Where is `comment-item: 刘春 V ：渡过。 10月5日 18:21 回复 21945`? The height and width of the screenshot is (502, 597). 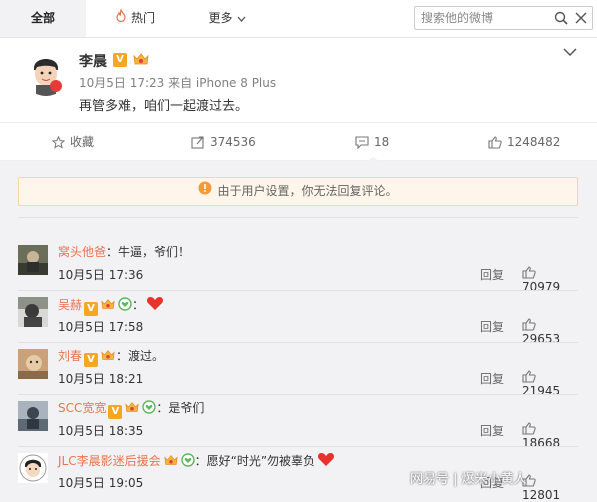
comment-item: 刘春 V ：渡过。 10月5日 18:21 回复 21945 is located at coordinates (298, 370).